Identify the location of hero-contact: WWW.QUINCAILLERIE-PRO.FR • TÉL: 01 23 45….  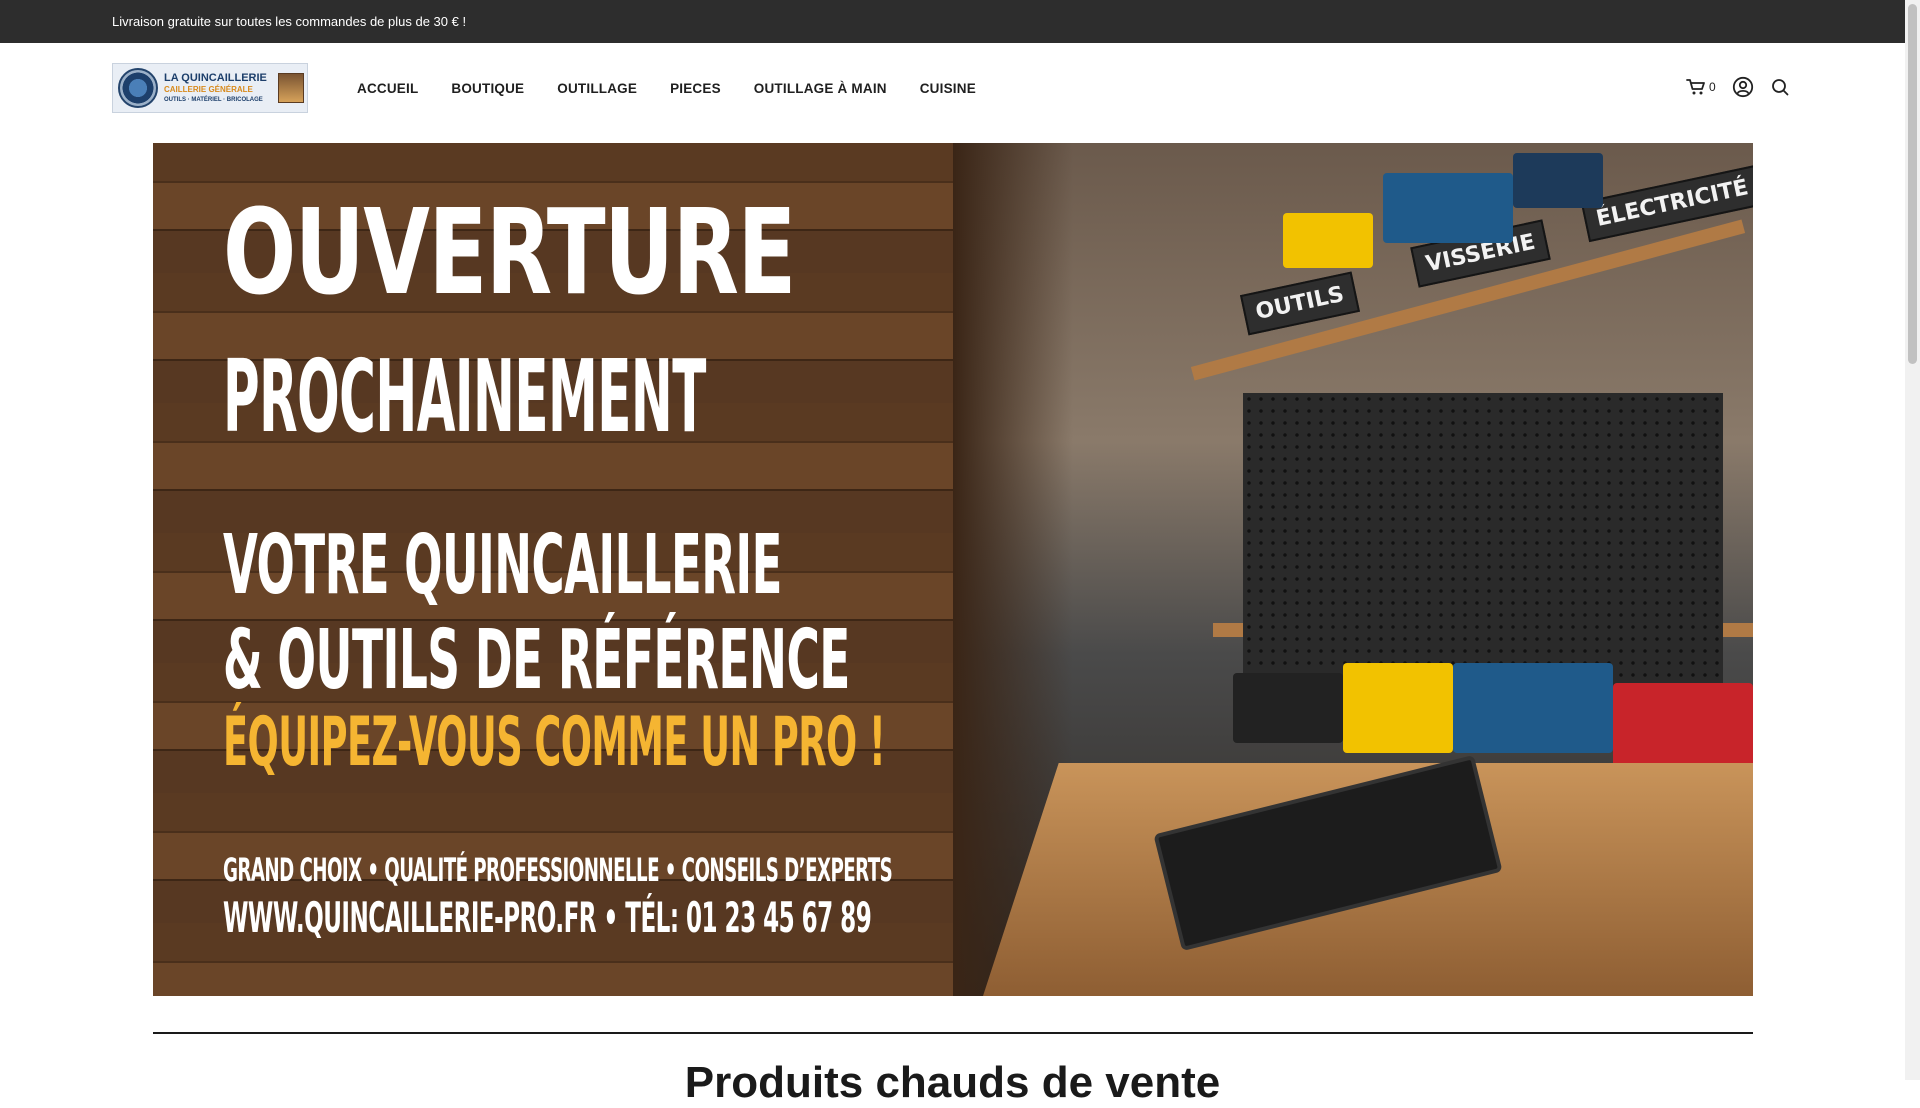
(547, 917).